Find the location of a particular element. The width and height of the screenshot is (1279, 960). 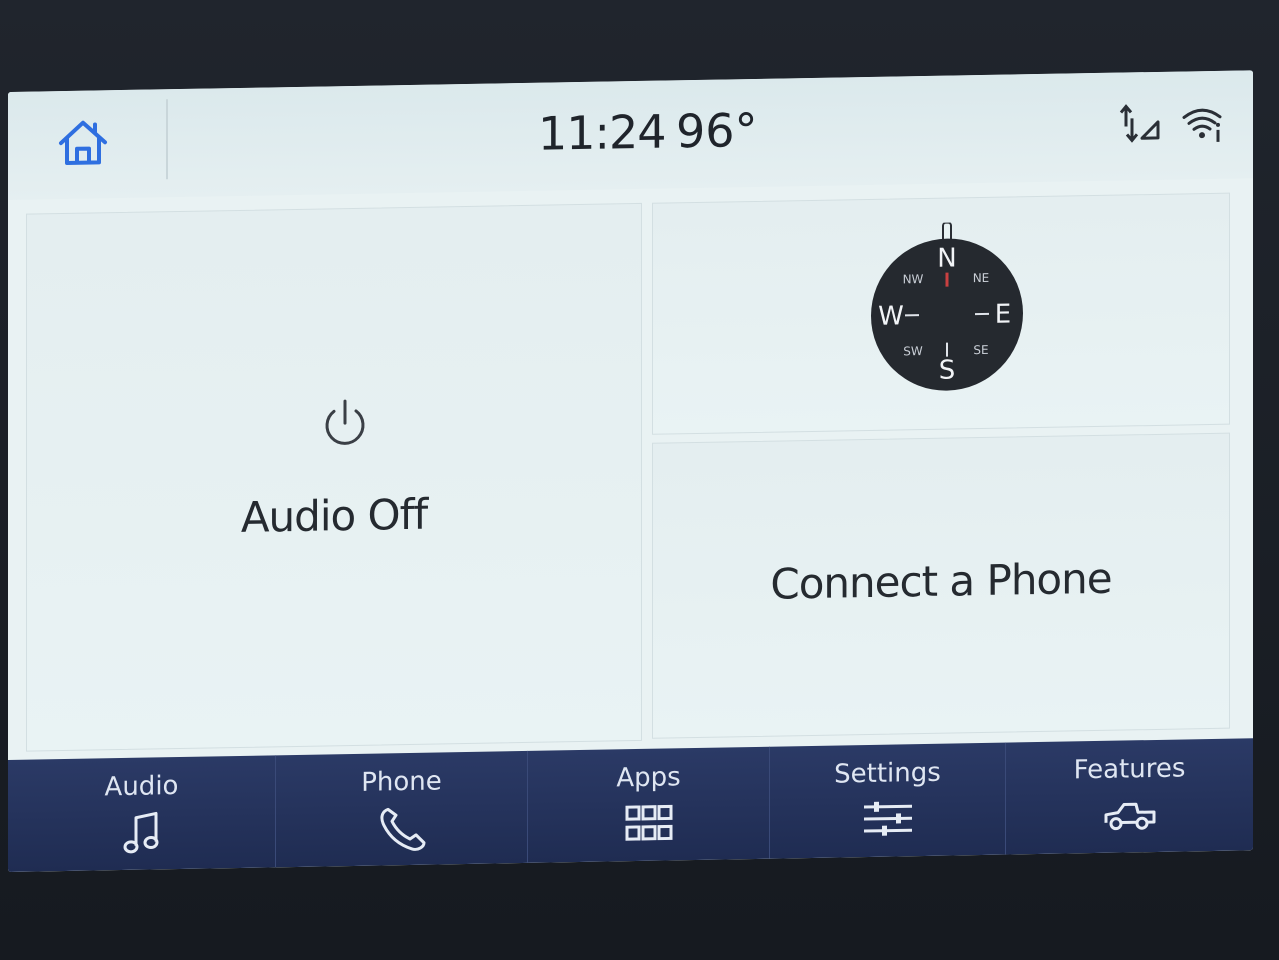

connect-phone-label: Connect a Phone is located at coordinates (941, 581).